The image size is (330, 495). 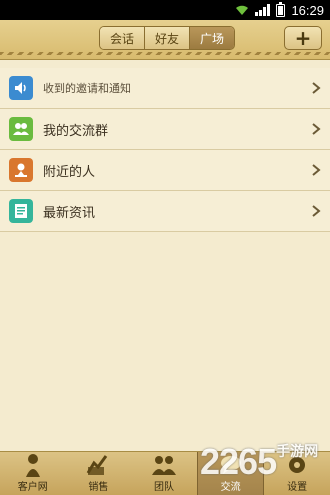 I want to click on nav-sales: 销售, so click(x=99, y=473).